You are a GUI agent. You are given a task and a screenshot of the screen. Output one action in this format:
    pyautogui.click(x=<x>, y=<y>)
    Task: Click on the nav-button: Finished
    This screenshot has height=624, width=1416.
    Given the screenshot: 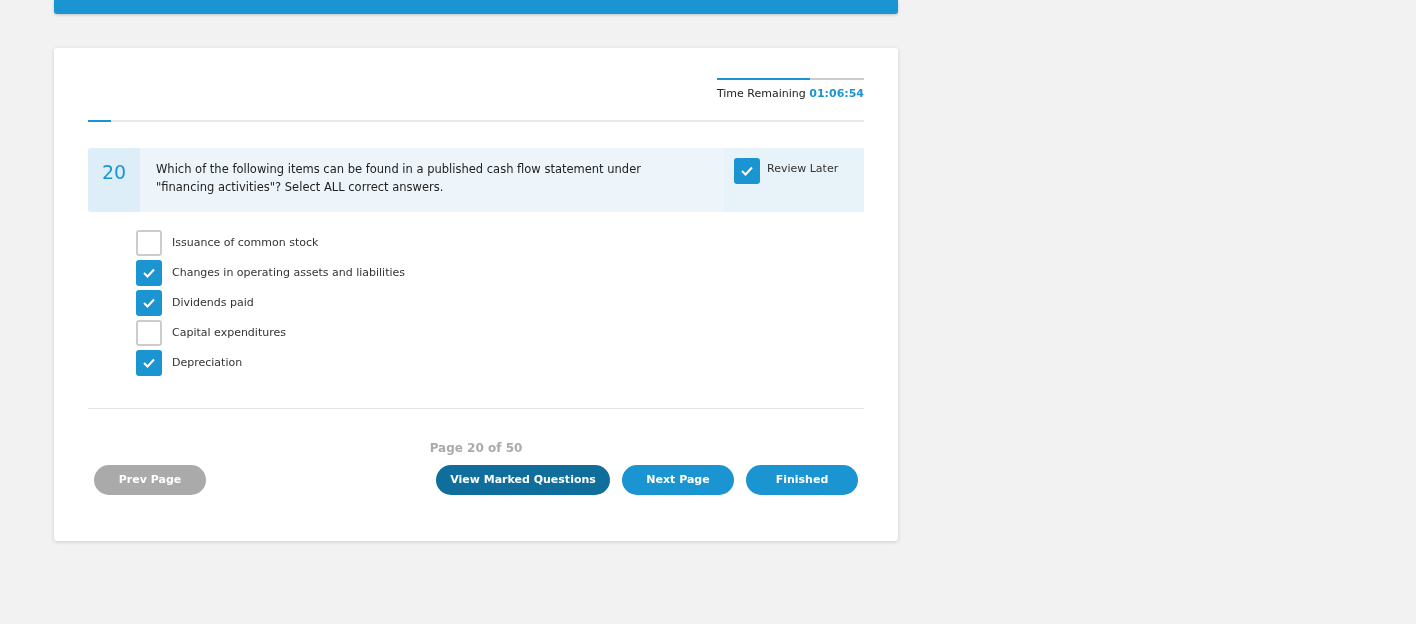 What is the action you would take?
    pyautogui.click(x=802, y=480)
    